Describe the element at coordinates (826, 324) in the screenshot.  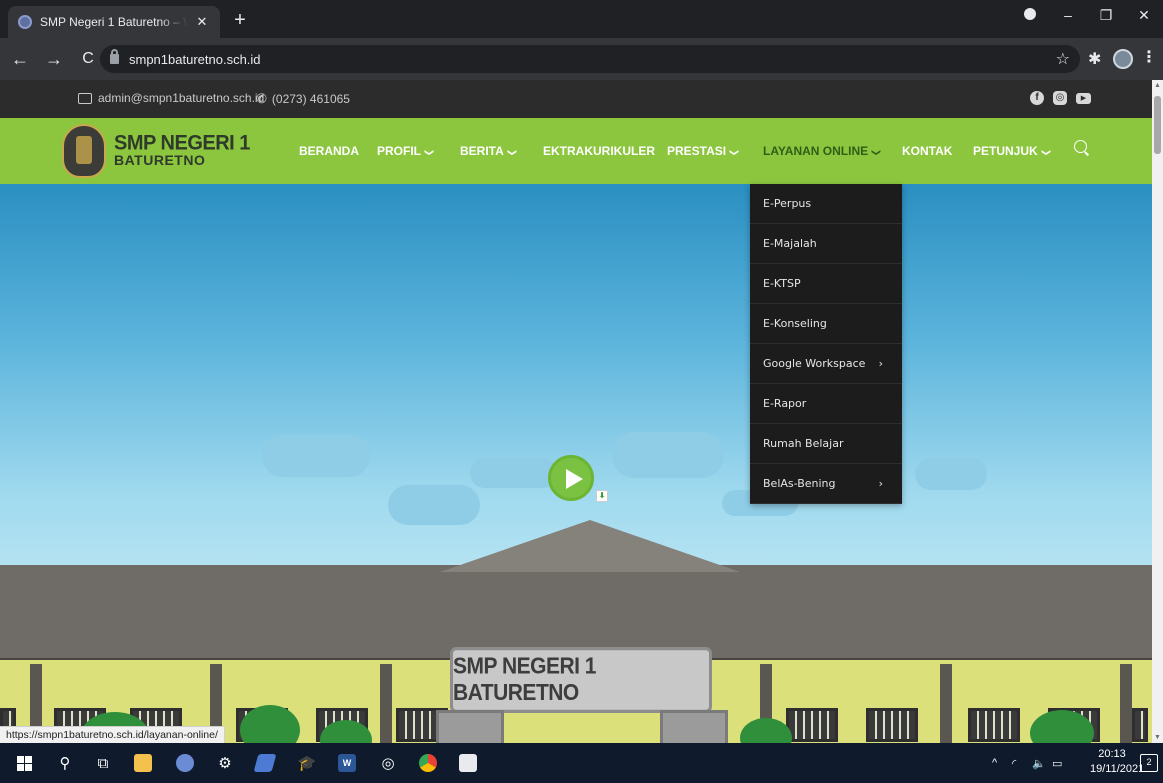
I see `dropdown-item-e-konseling: E-Konseling` at that location.